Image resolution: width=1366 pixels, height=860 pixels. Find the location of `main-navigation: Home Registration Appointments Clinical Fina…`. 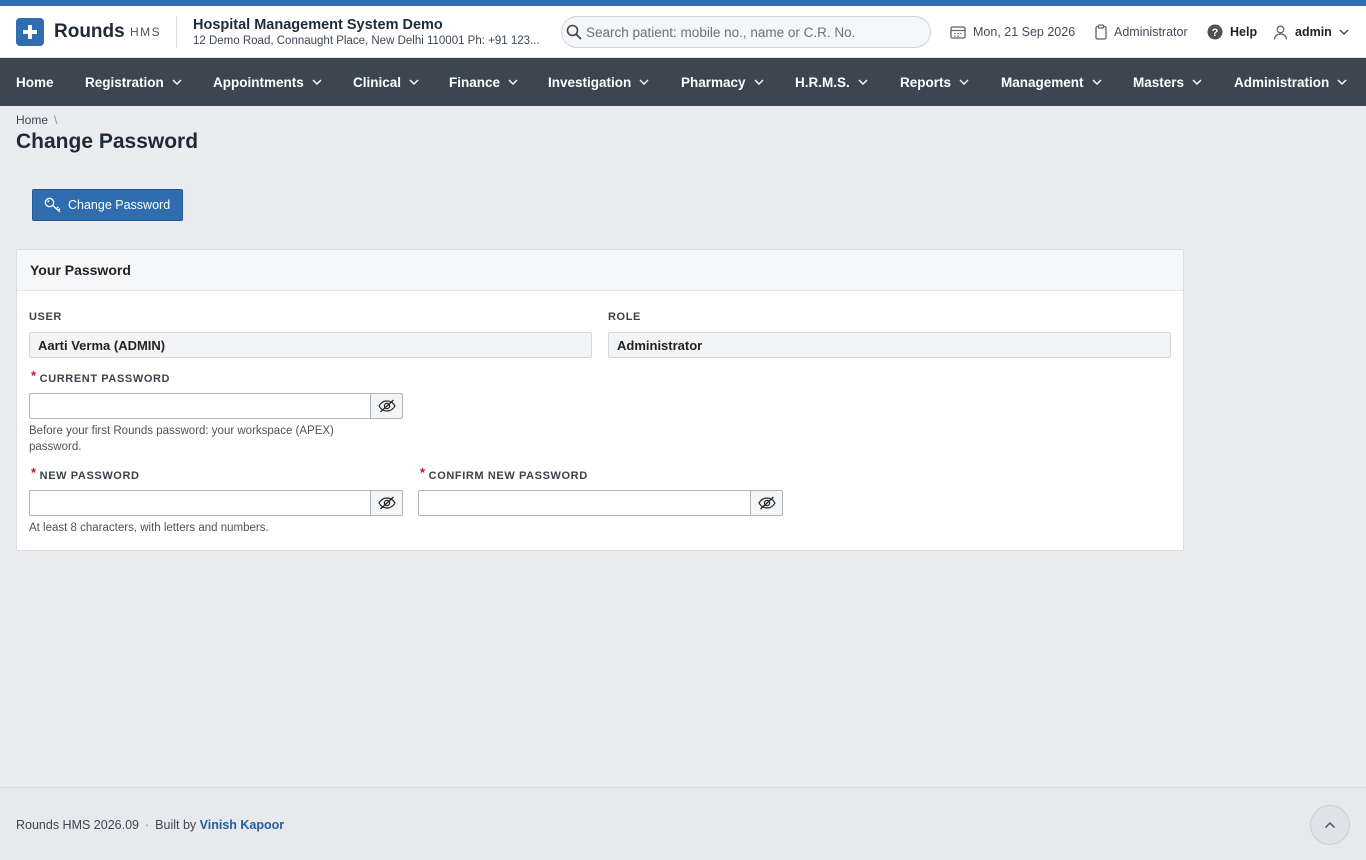

main-navigation: Home Registration Appointments Clinical Fina… is located at coordinates (683, 82).